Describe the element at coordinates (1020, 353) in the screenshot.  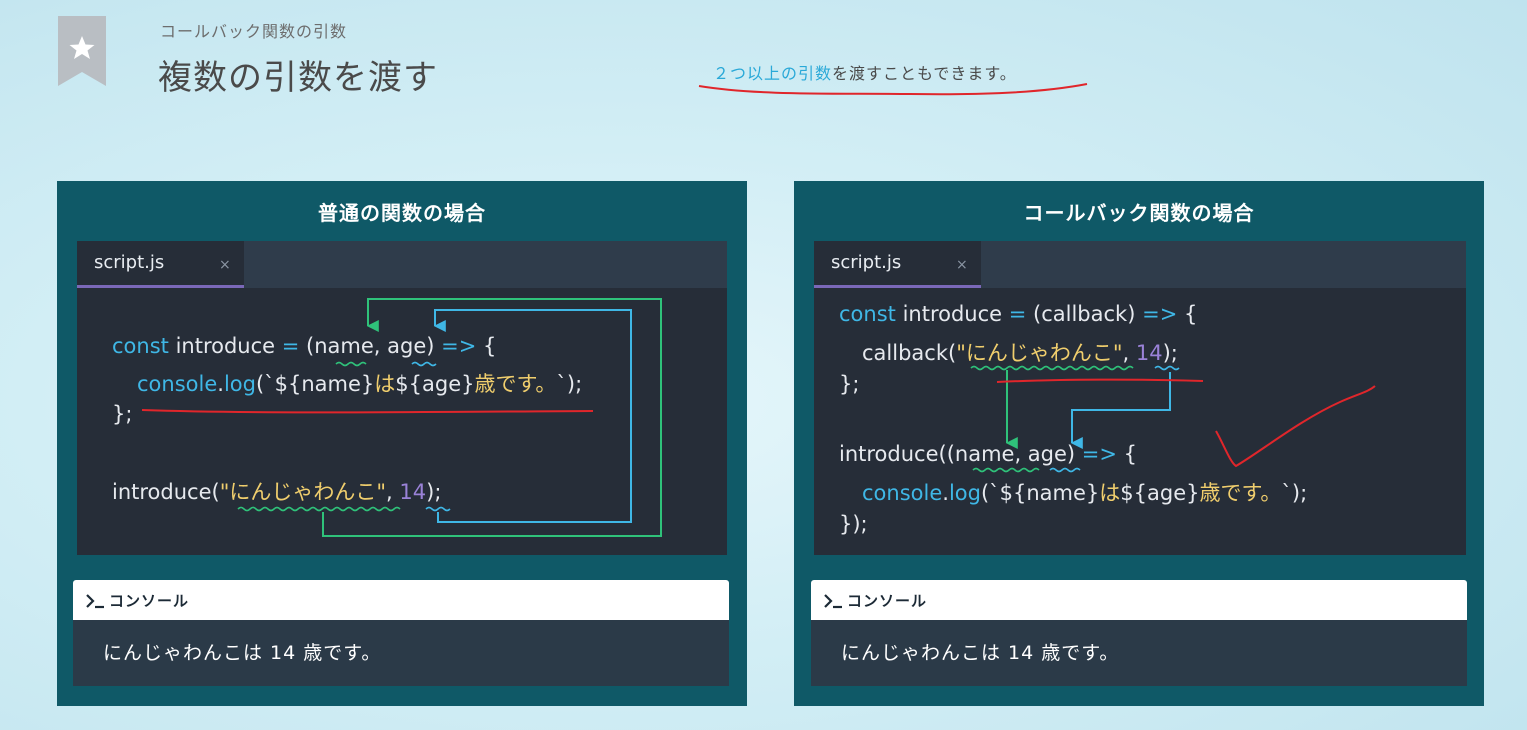
I see `code-line-2: callback("にんじゃわんこ", 14);` at that location.